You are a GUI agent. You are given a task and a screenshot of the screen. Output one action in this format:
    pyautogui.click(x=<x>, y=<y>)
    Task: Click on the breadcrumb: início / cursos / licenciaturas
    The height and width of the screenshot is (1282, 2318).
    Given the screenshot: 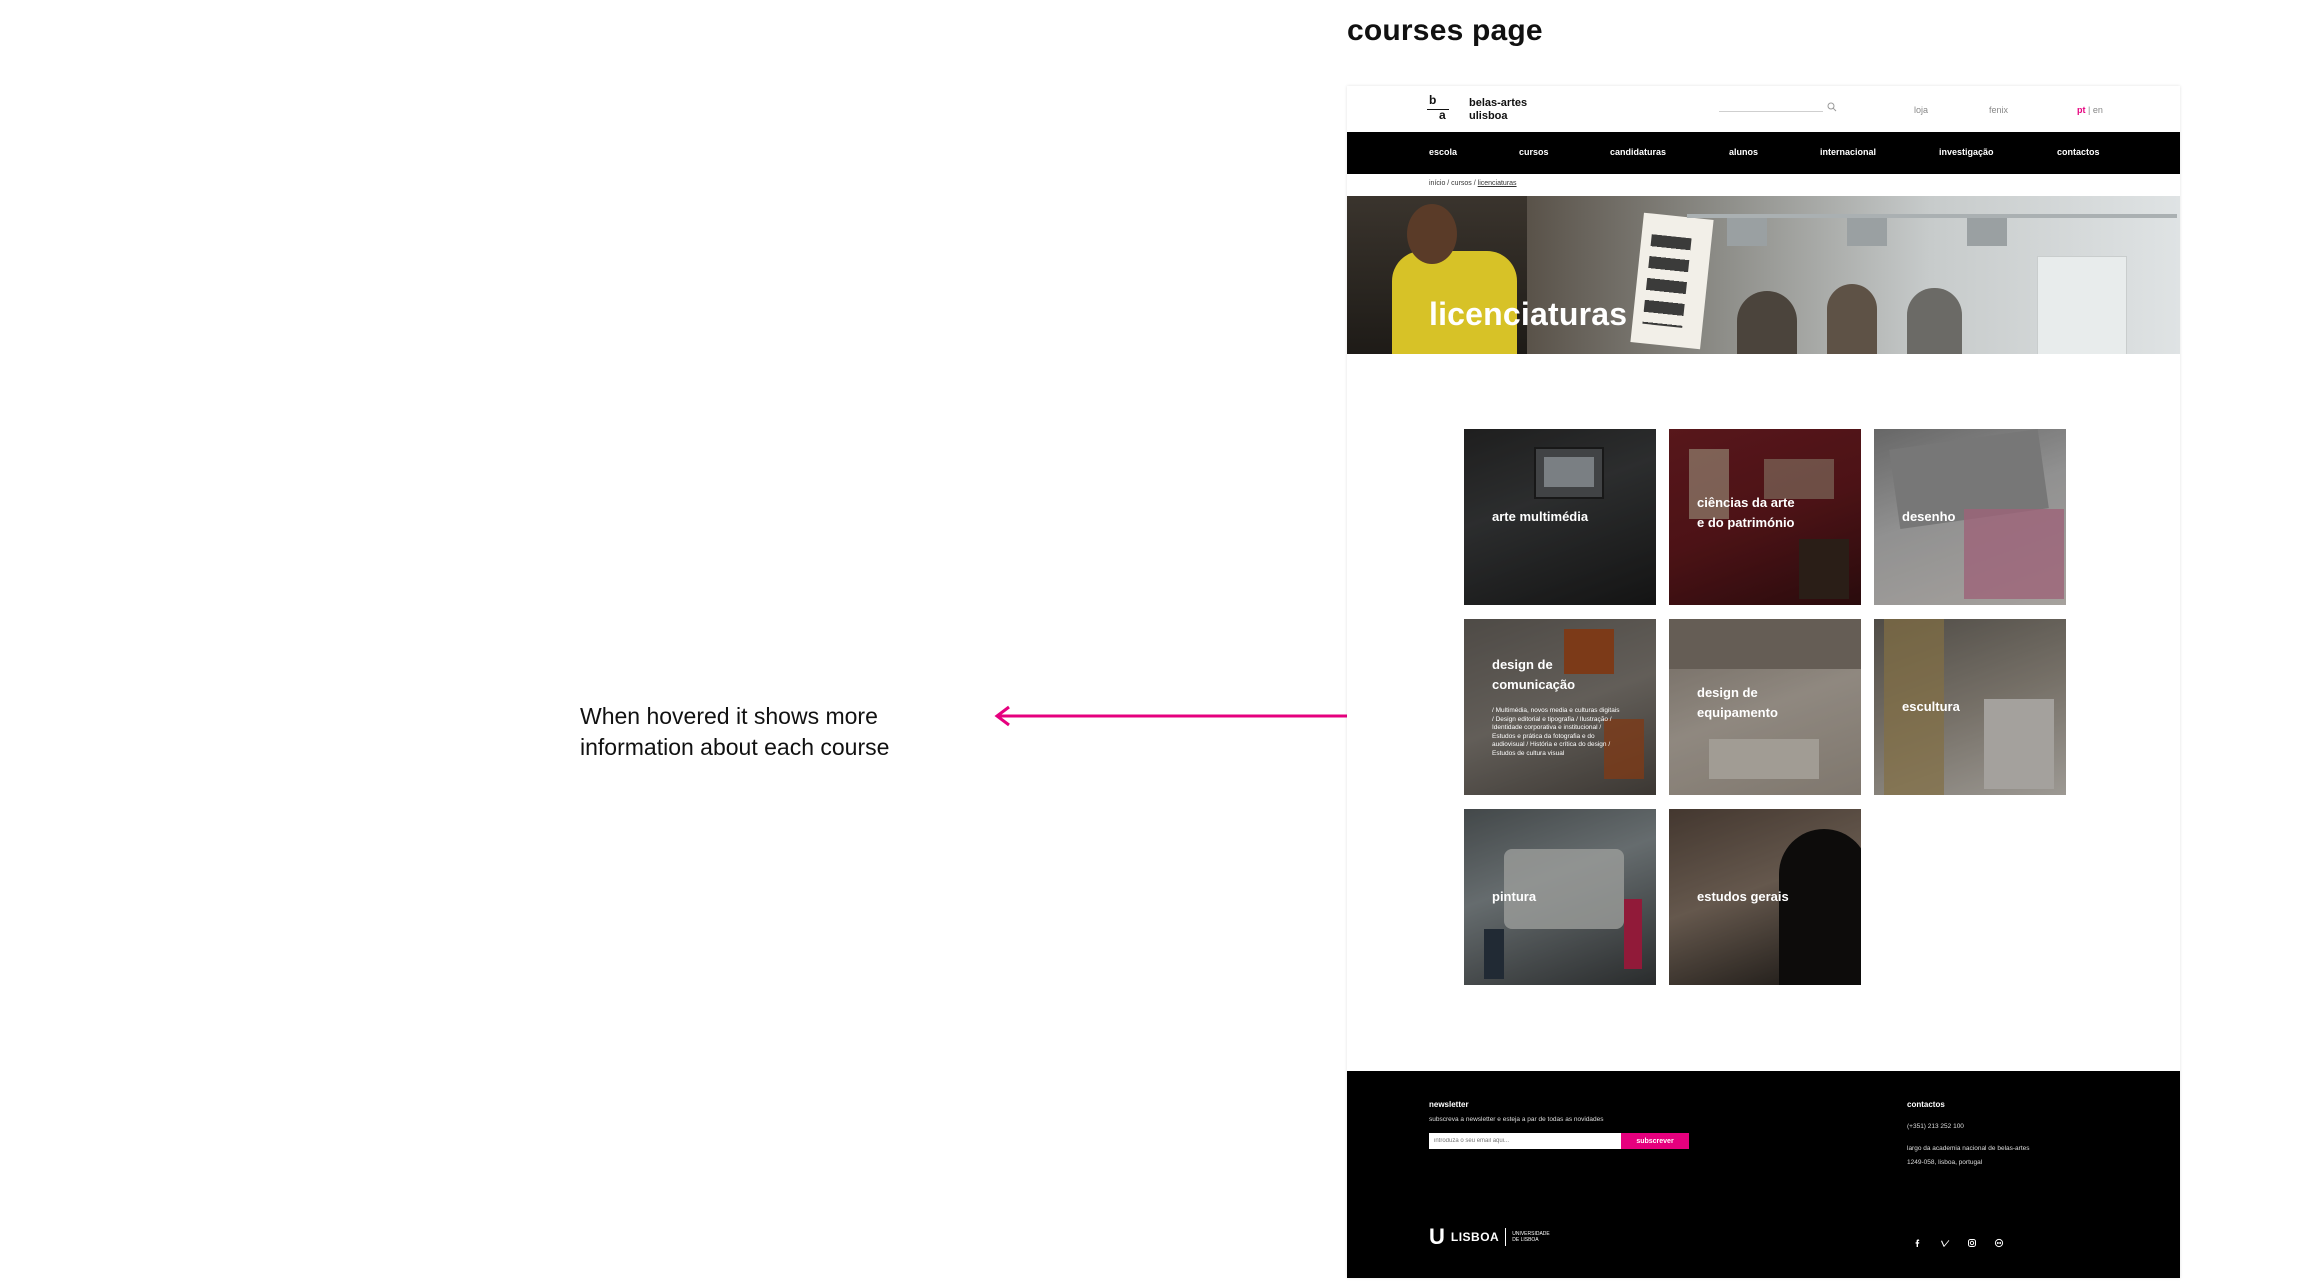 What is the action you would take?
    pyautogui.click(x=1473, y=183)
    